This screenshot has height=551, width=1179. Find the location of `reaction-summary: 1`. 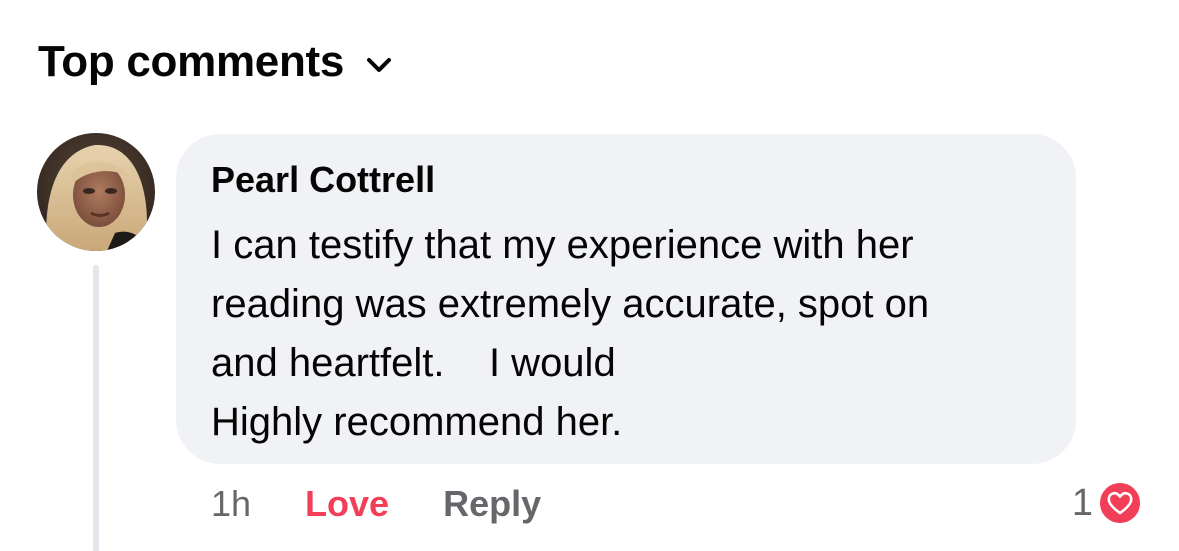

reaction-summary: 1 is located at coordinates (1107, 503).